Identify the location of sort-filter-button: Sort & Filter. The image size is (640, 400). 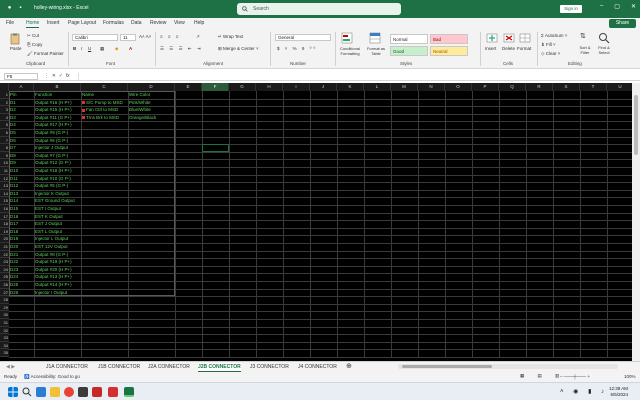
(585, 50).